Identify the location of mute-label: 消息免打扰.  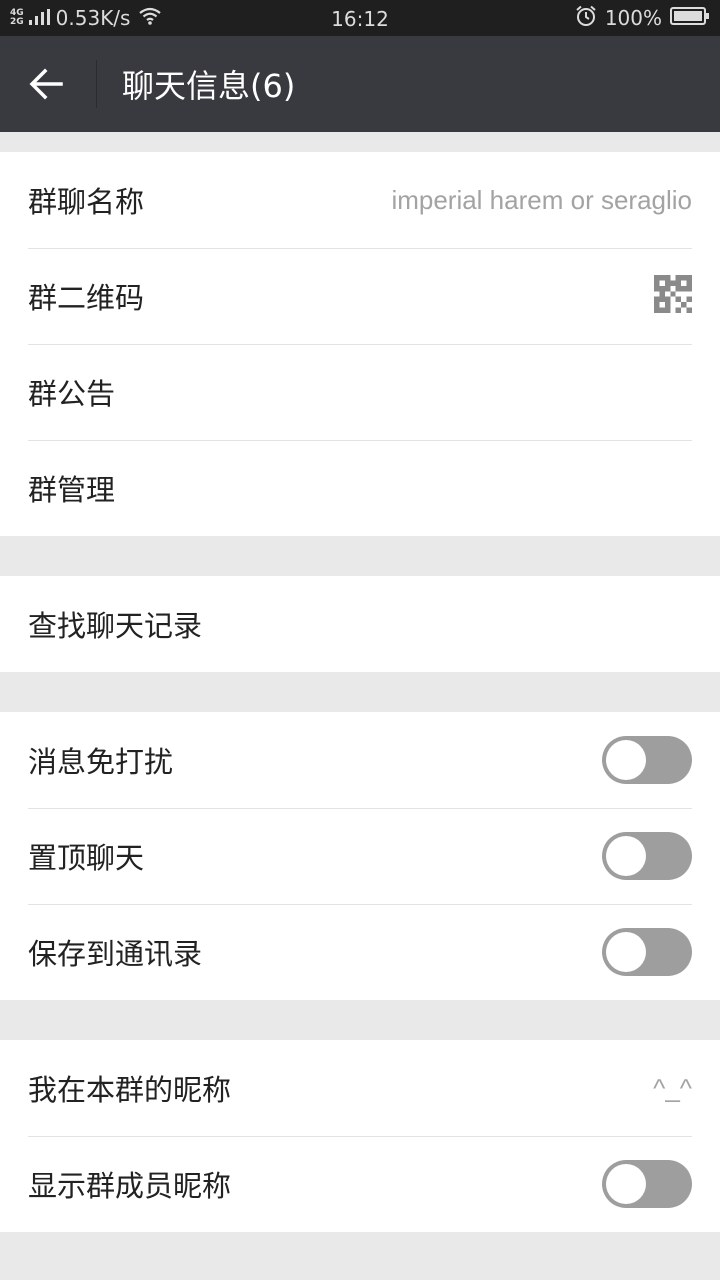
(101, 762).